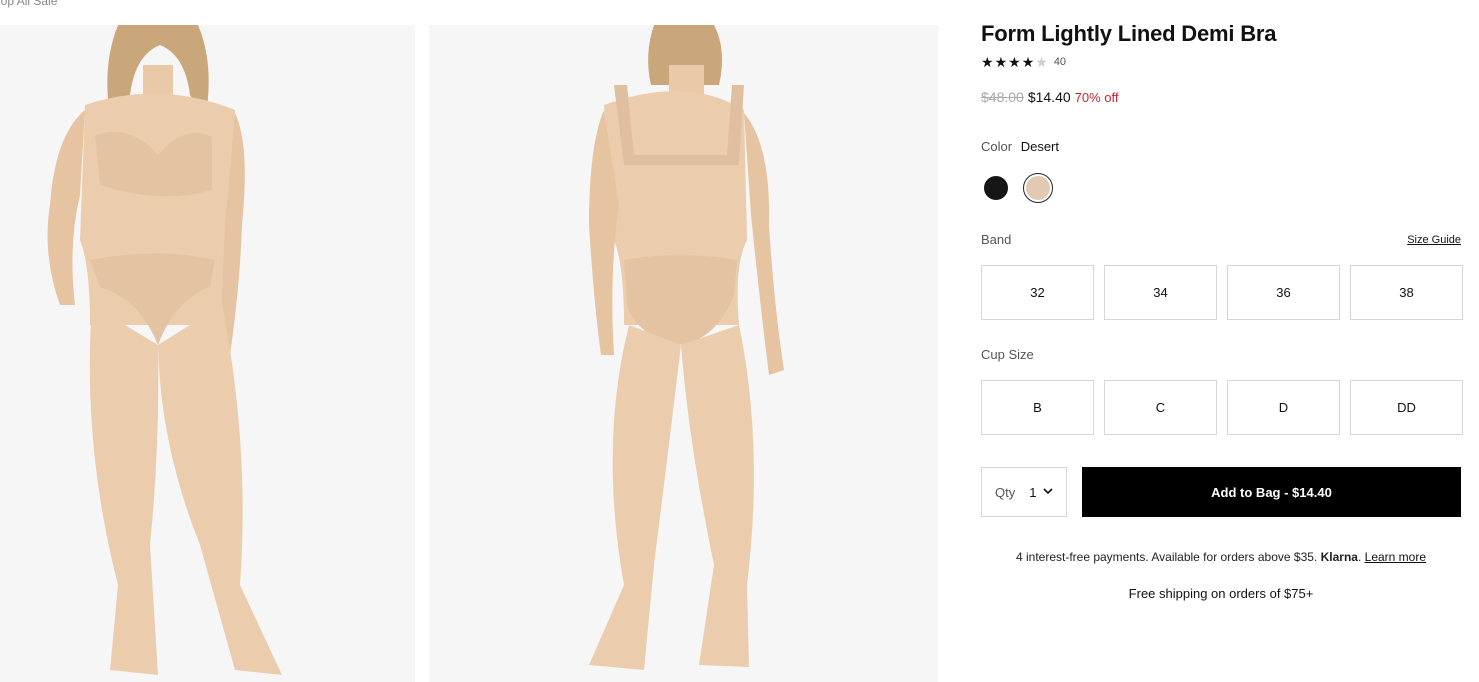 The height and width of the screenshot is (682, 1479). Describe the element at coordinates (1007, 354) in the screenshot. I see `cup-size-label: Cup Size` at that location.